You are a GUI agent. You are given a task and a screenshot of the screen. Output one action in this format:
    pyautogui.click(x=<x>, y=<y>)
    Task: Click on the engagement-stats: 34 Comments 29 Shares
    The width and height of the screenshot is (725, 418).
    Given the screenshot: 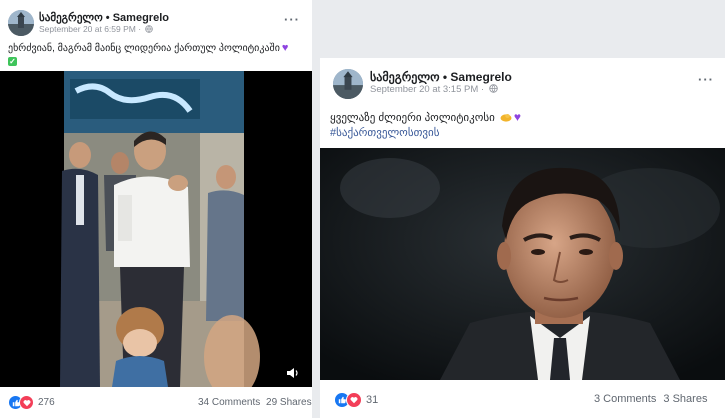 What is the action you would take?
    pyautogui.click(x=255, y=402)
    